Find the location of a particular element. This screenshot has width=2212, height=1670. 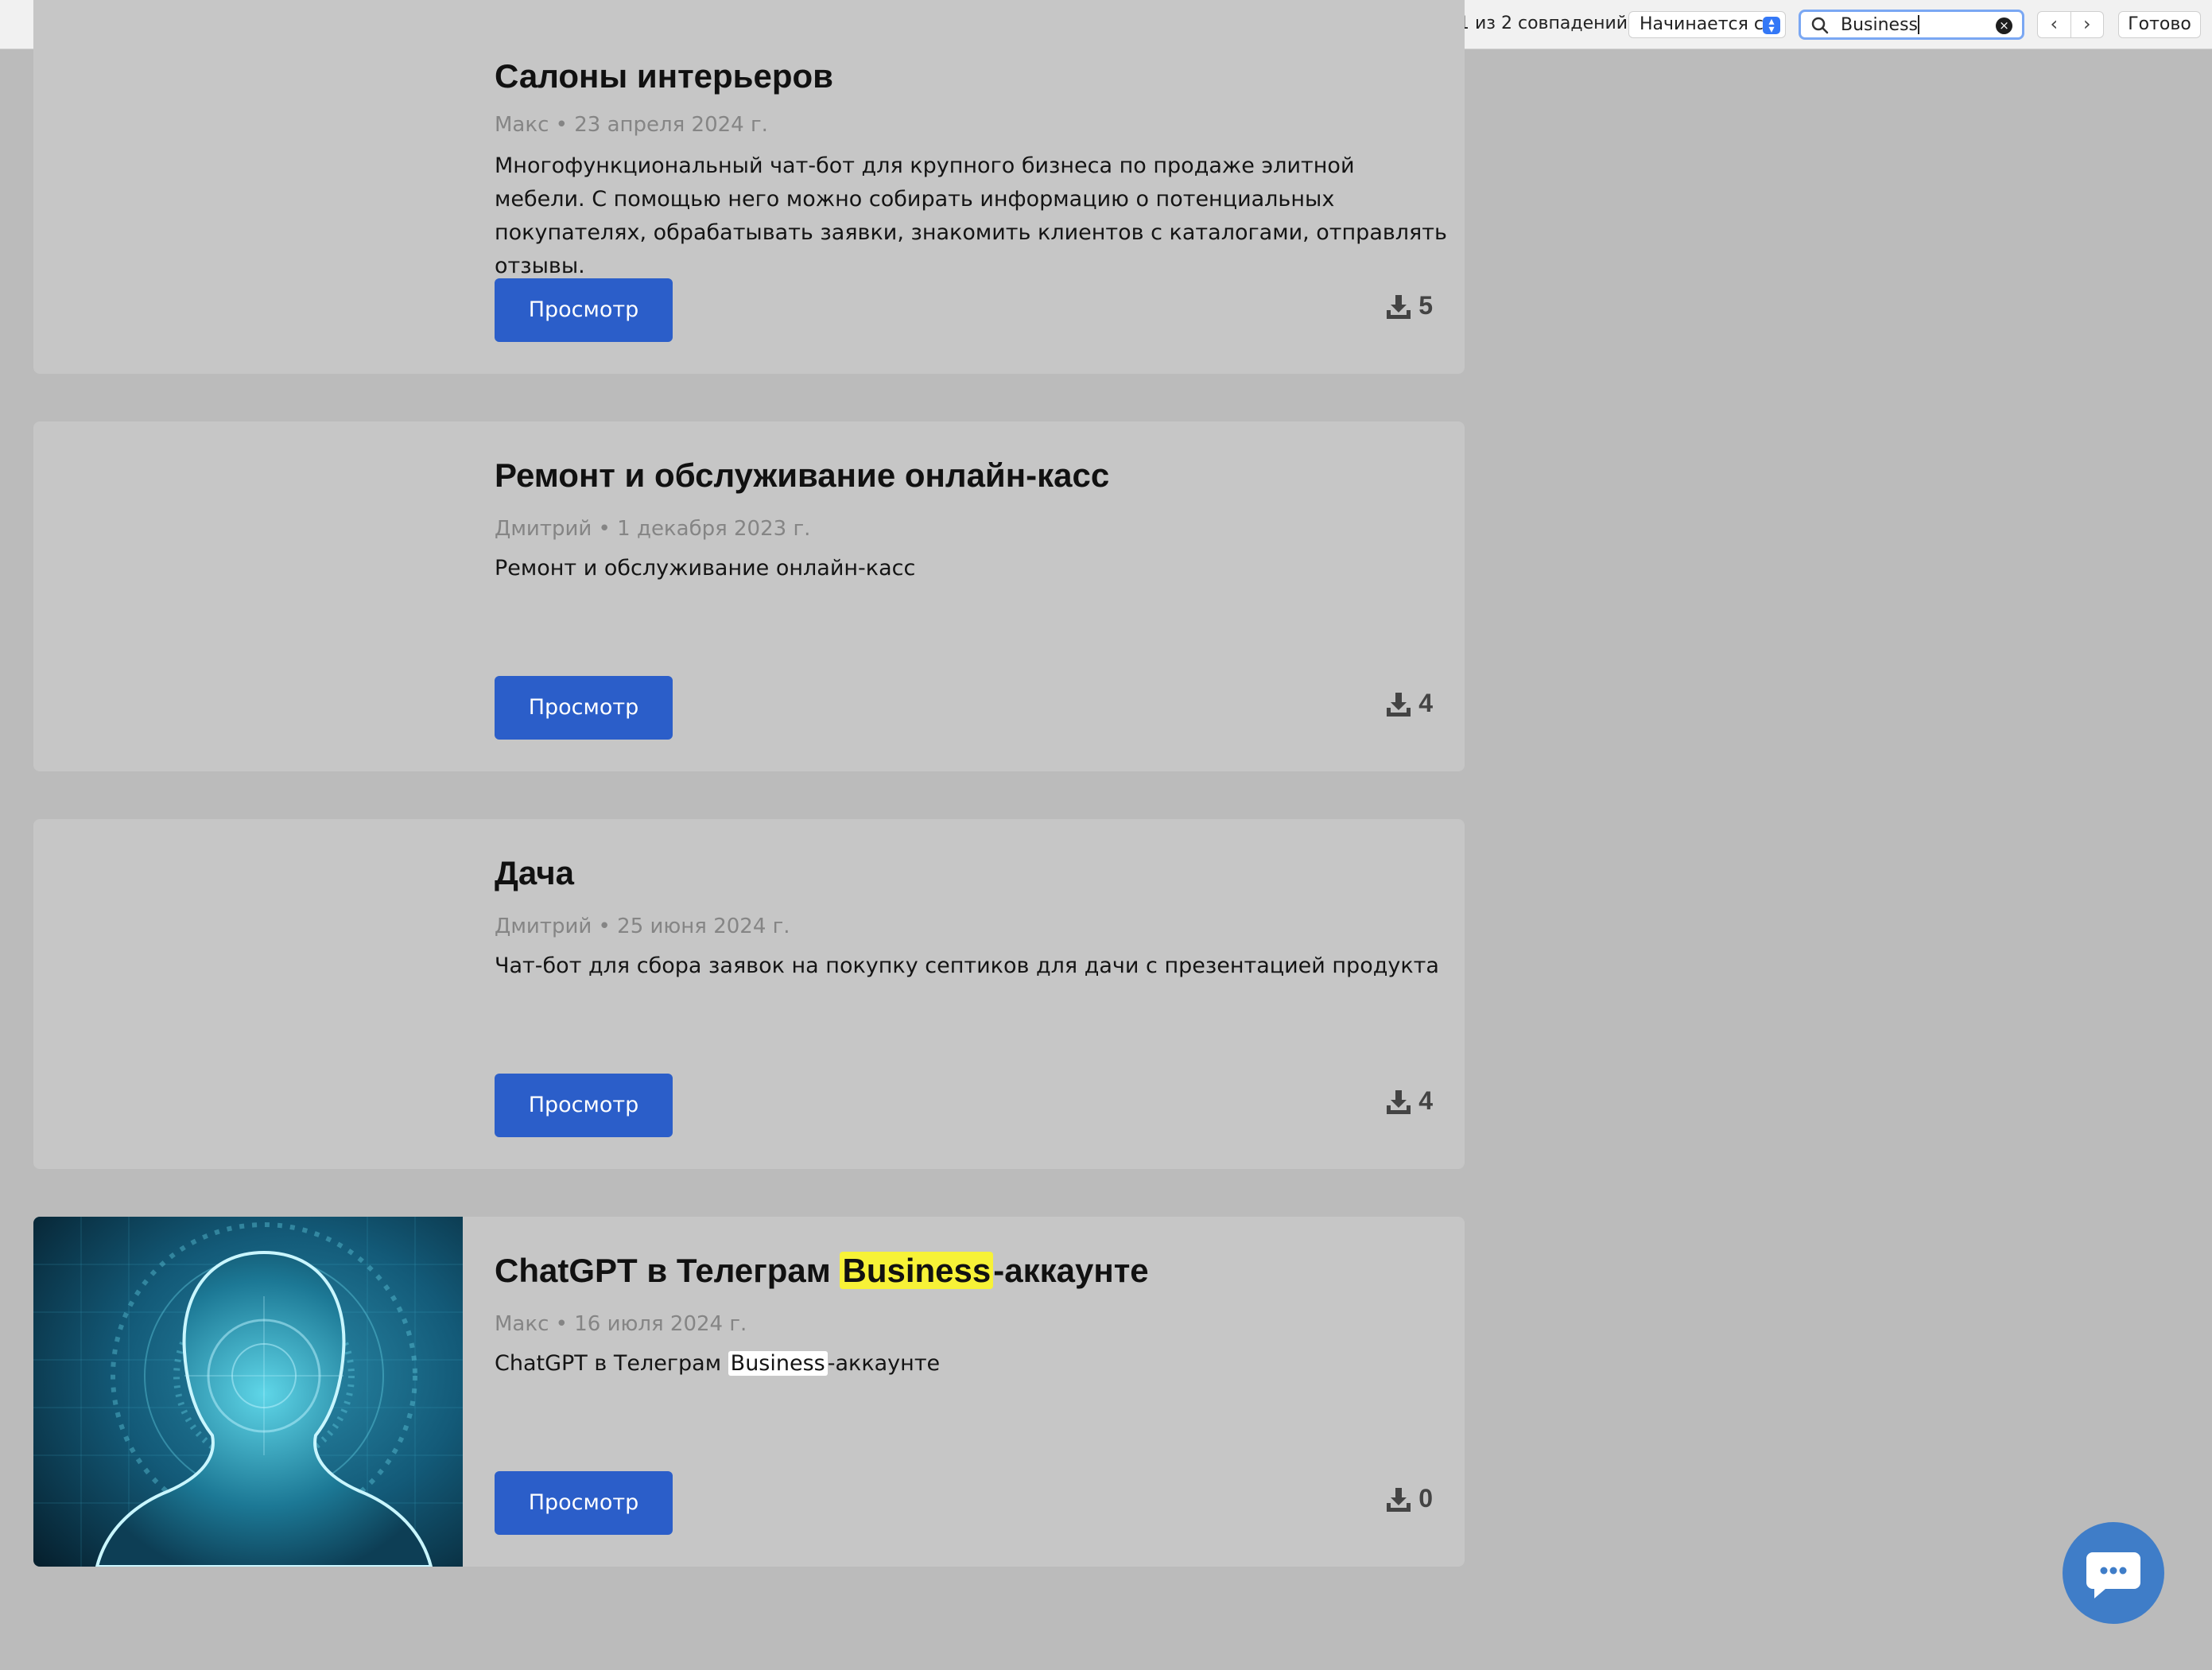

chat-icon is located at coordinates (2113, 1575).